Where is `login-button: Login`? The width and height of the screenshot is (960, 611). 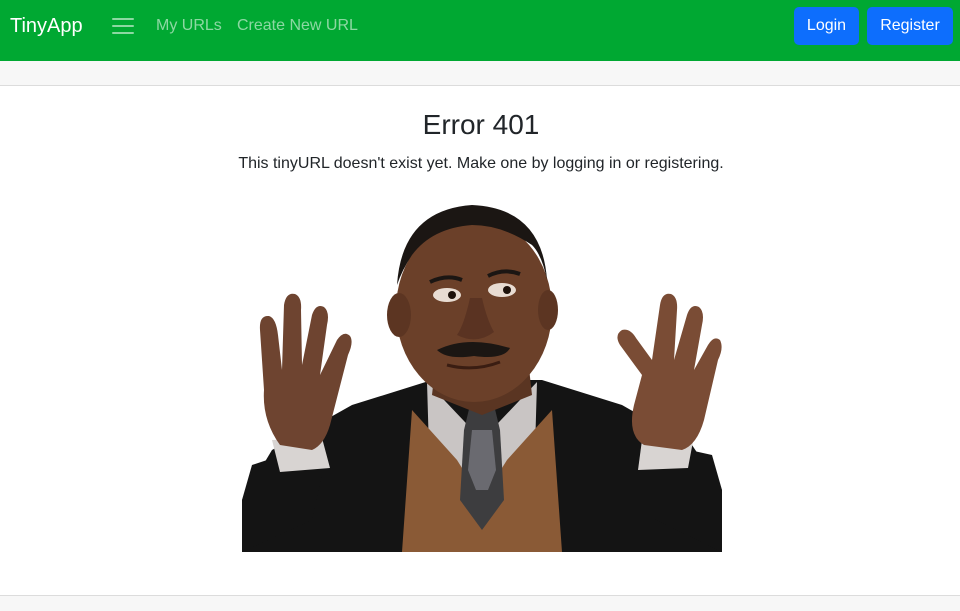
login-button: Login is located at coordinates (826, 26).